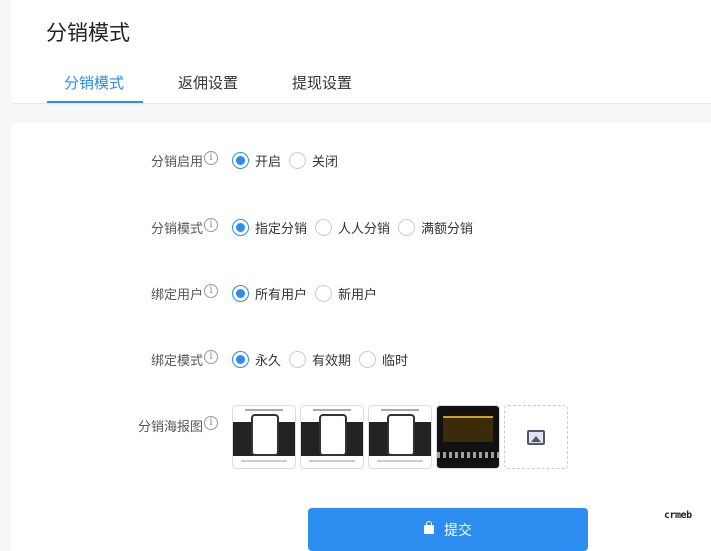  I want to click on radio-label: 开启, so click(268, 162).